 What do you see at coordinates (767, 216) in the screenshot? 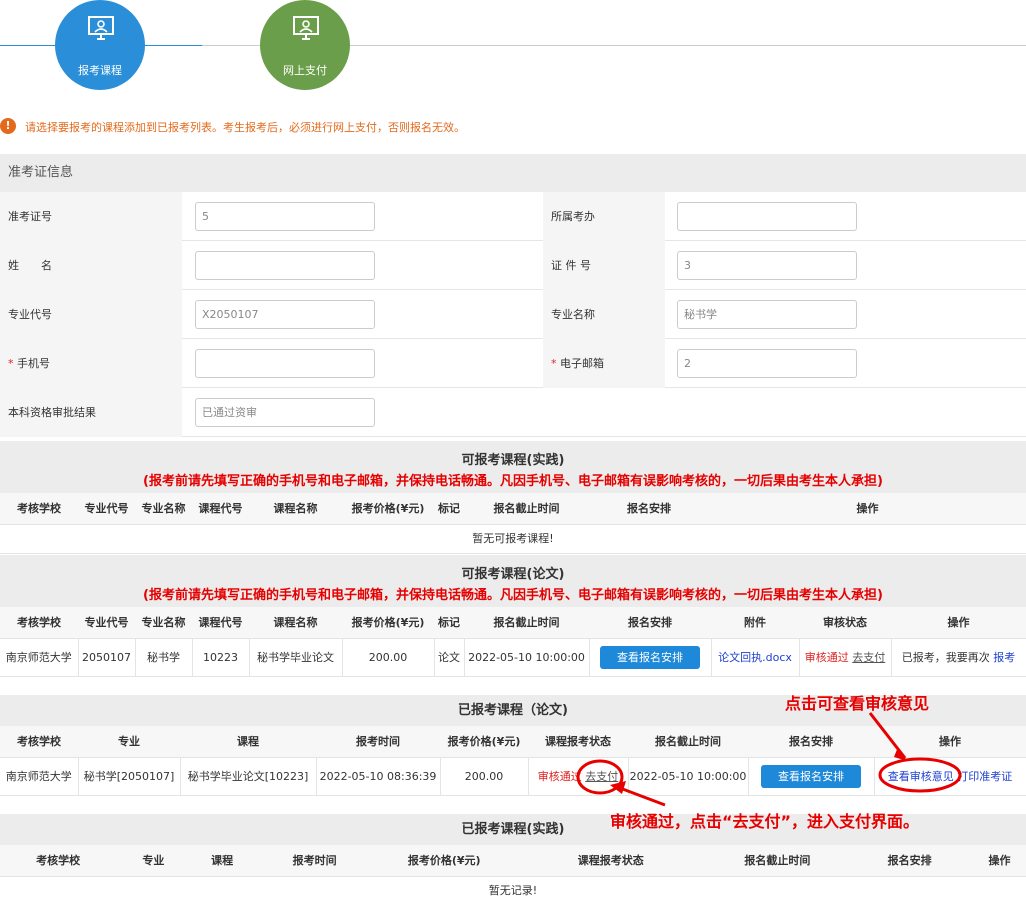
I see `office-field` at bounding box center [767, 216].